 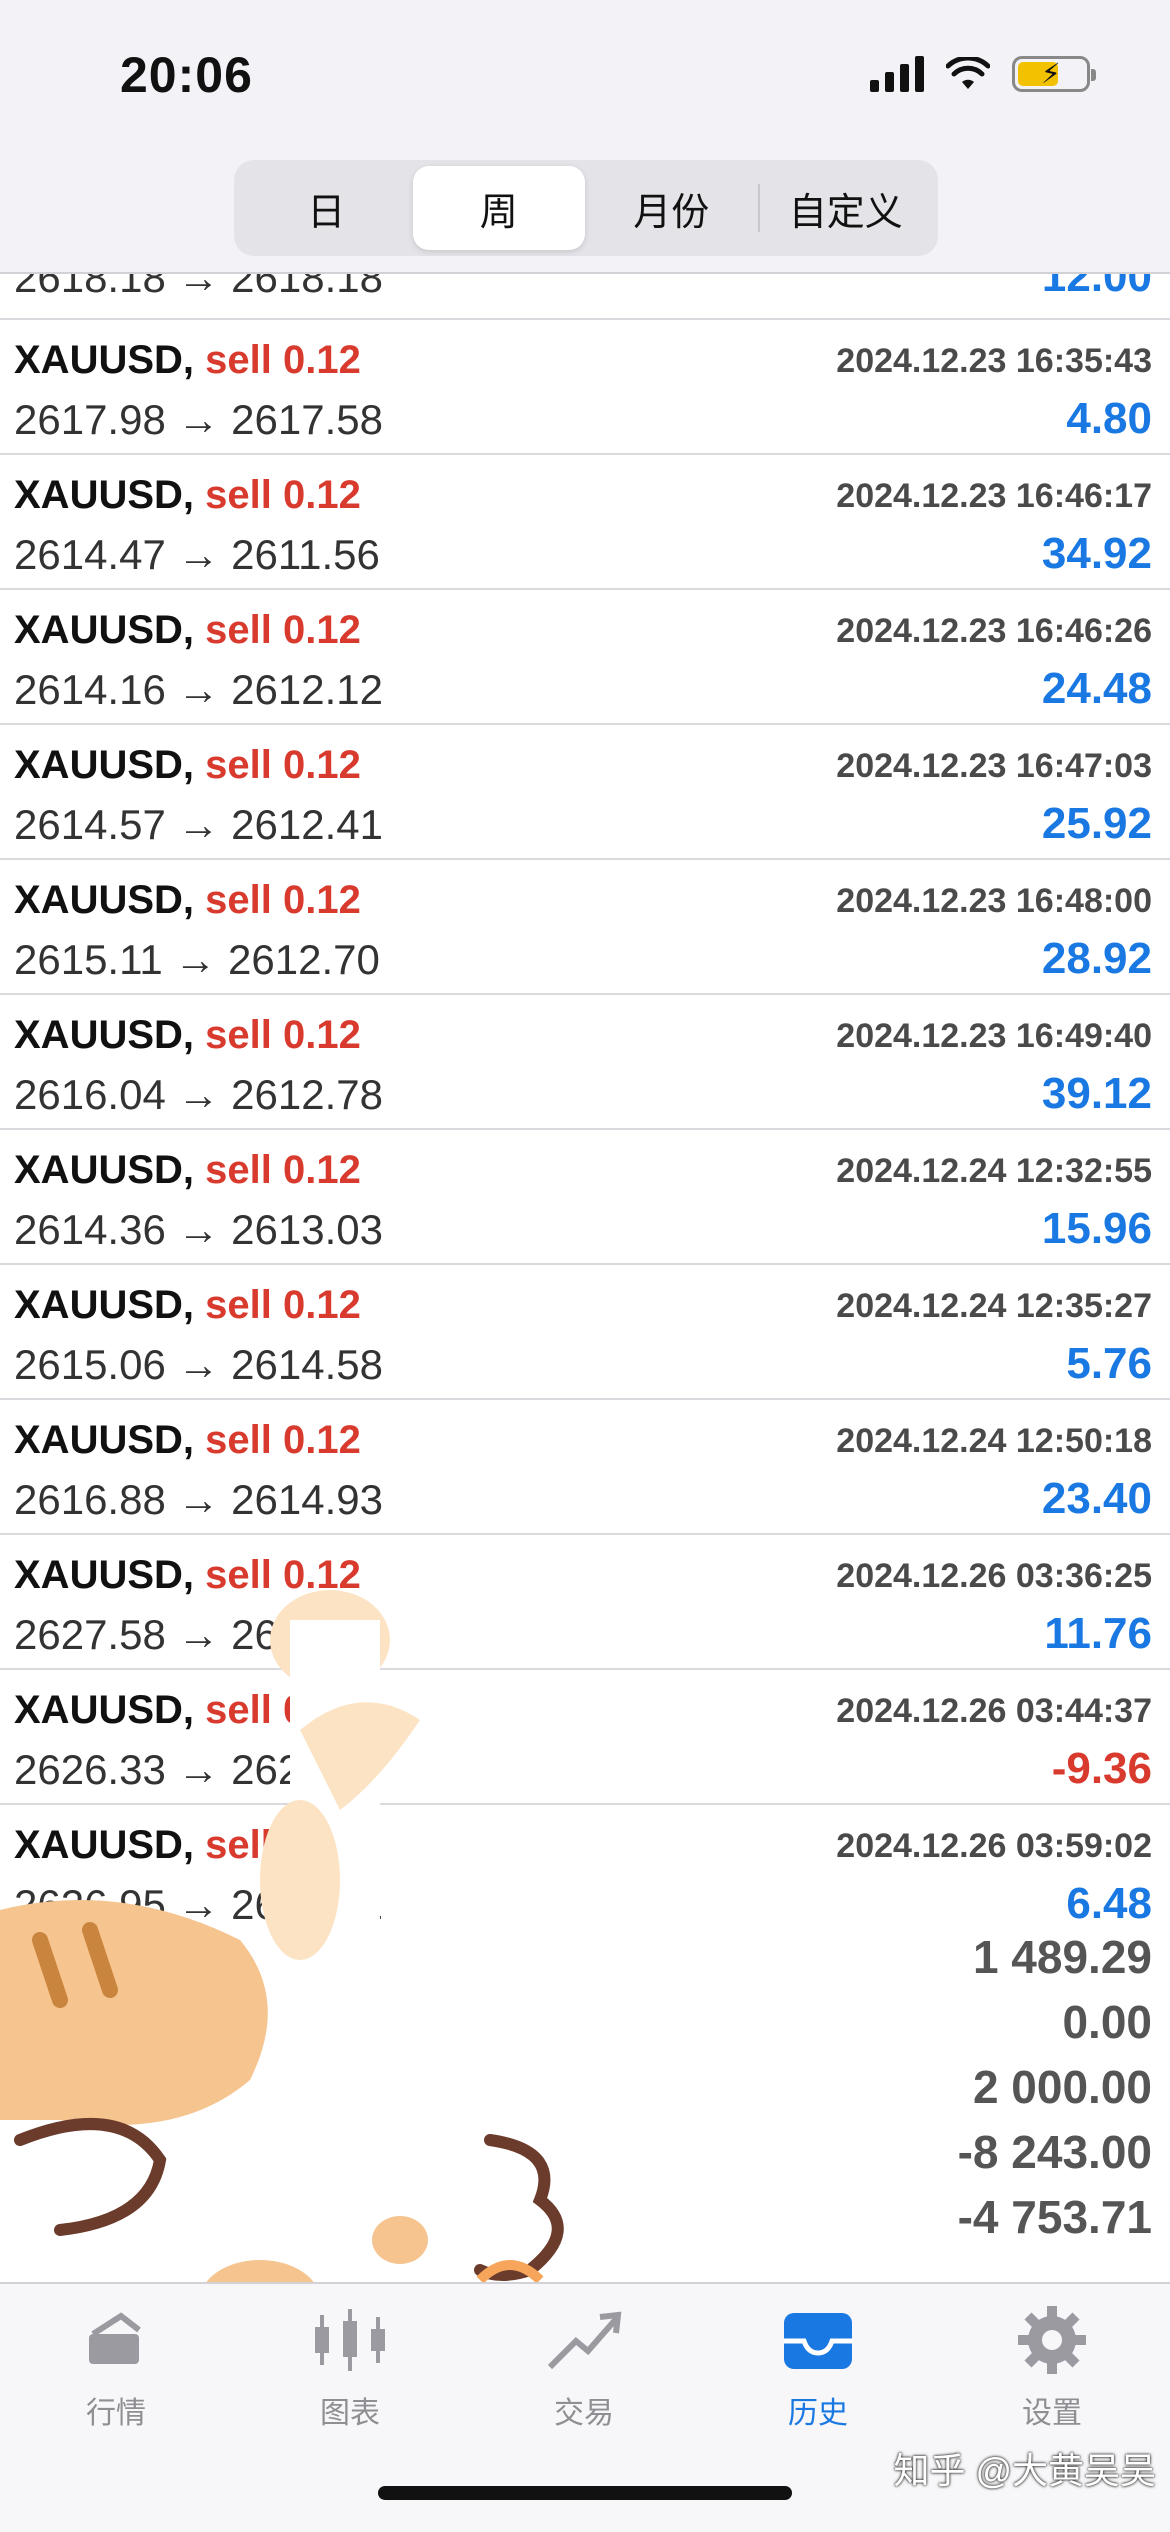 I want to click on trade-profit: 11.76, so click(x=1098, y=1633).